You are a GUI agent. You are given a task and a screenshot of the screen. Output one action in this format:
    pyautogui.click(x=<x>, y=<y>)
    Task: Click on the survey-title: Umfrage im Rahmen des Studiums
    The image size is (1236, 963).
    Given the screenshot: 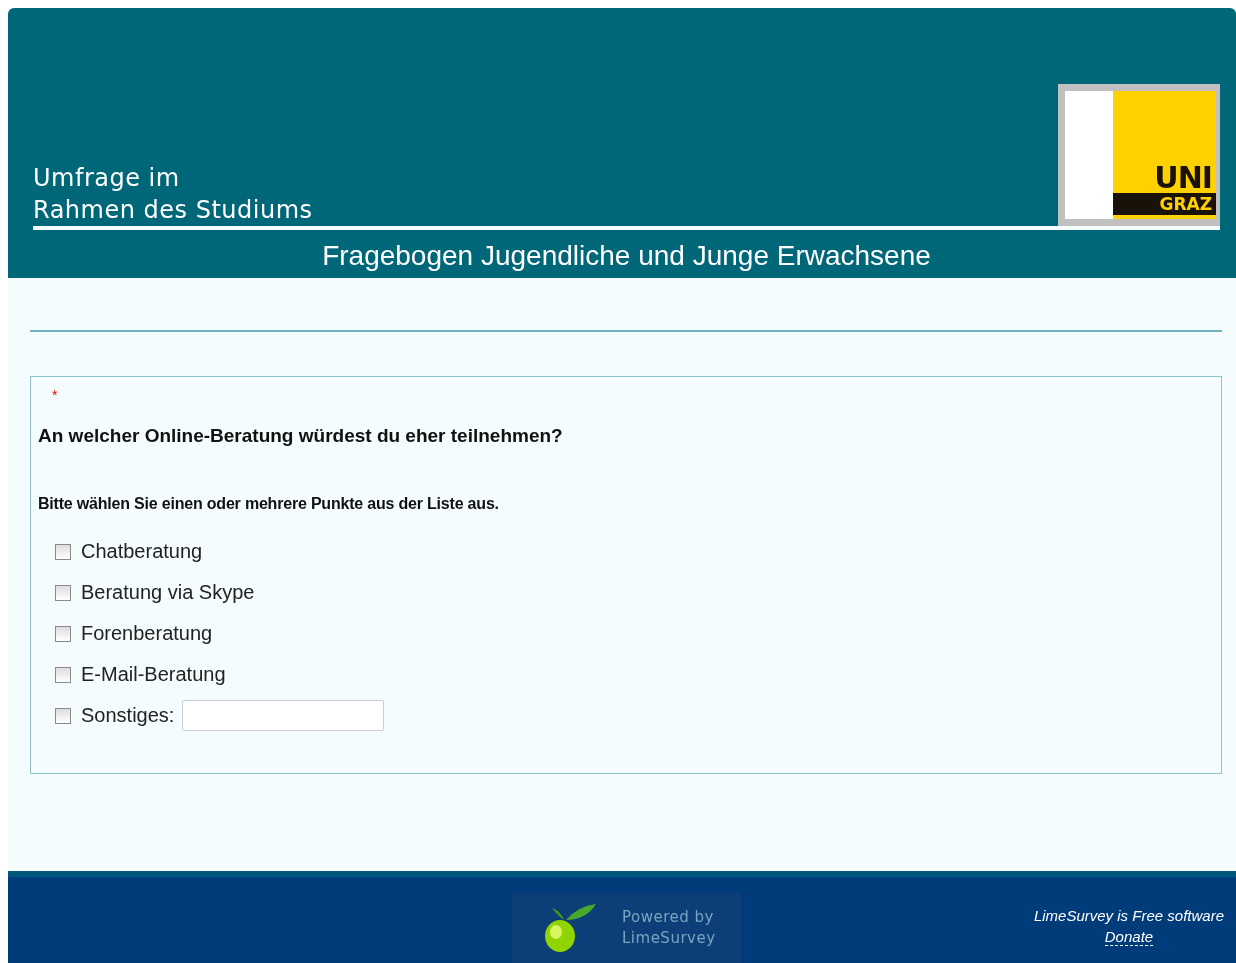 What is the action you would take?
    pyautogui.click(x=173, y=194)
    